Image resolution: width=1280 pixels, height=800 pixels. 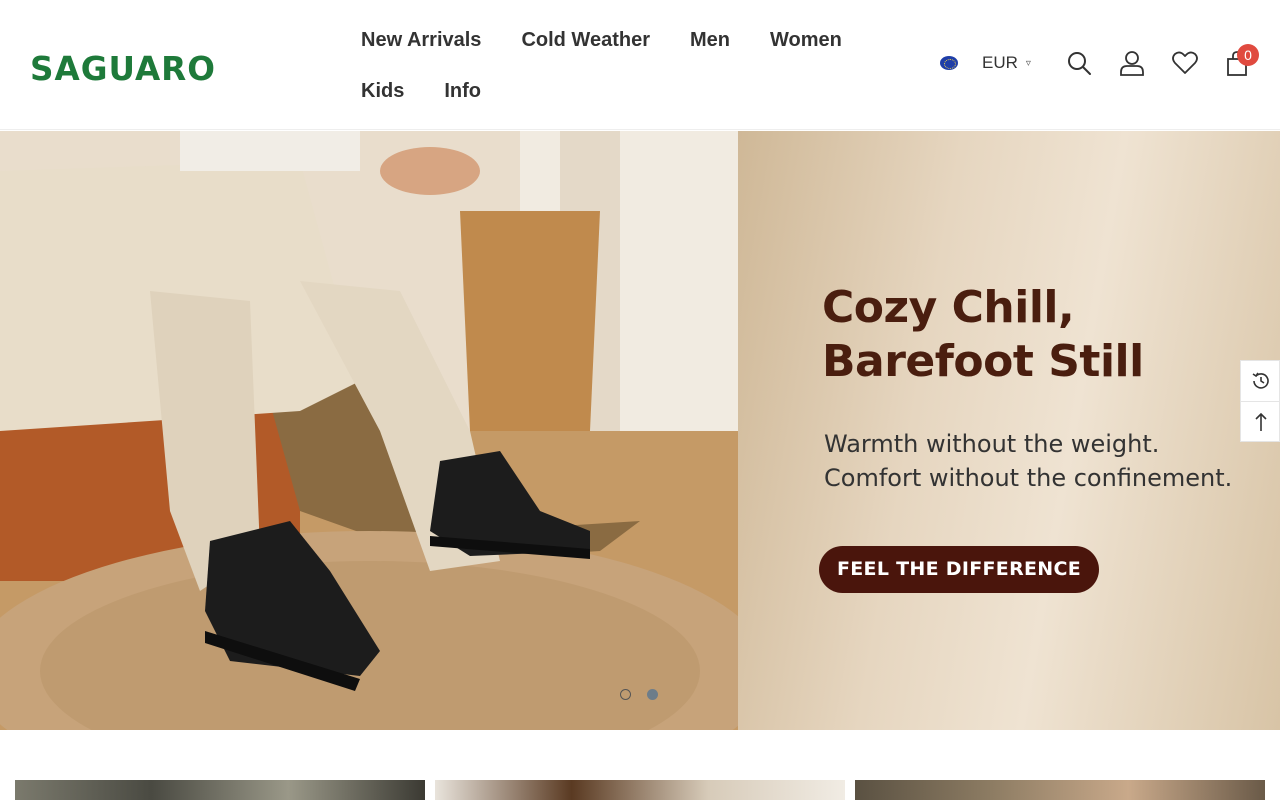 I want to click on account-icon, so click(x=1132, y=63).